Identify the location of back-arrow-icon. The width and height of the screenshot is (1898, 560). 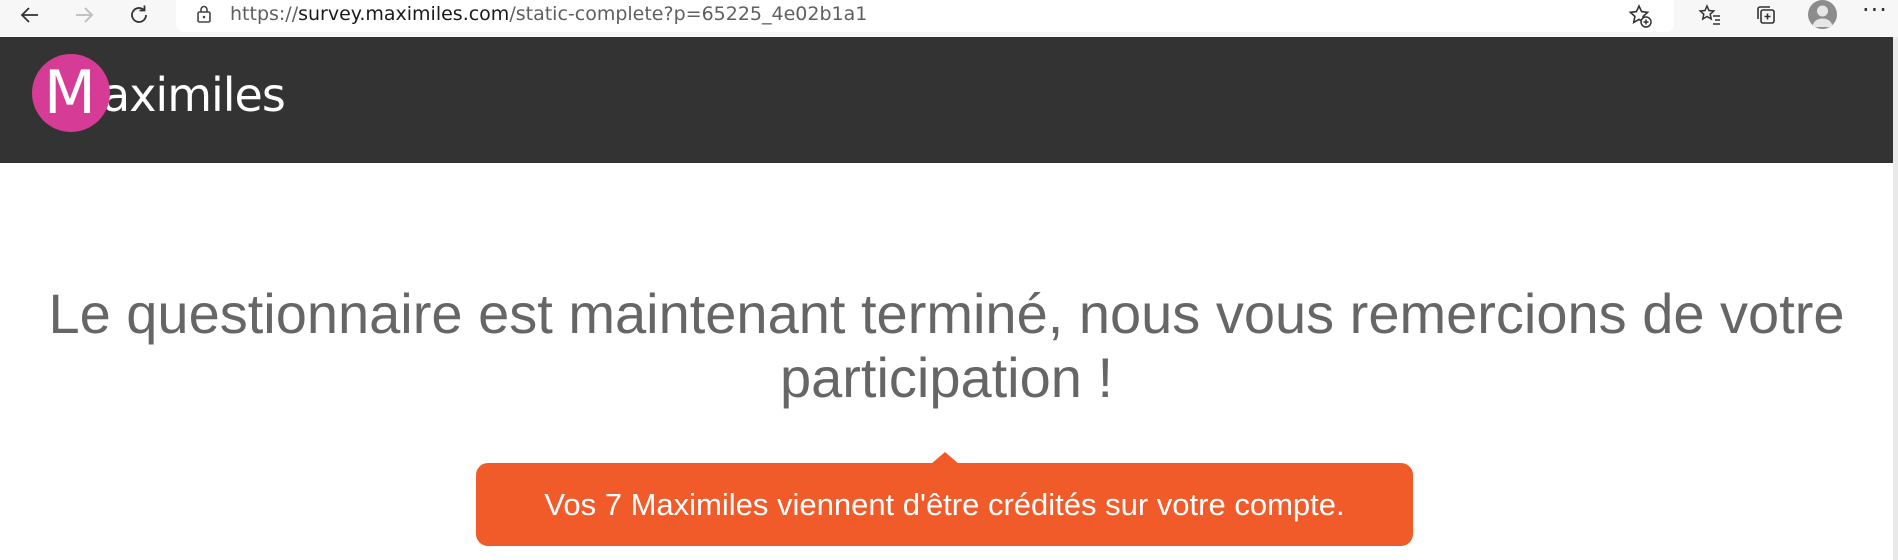
(29, 15).